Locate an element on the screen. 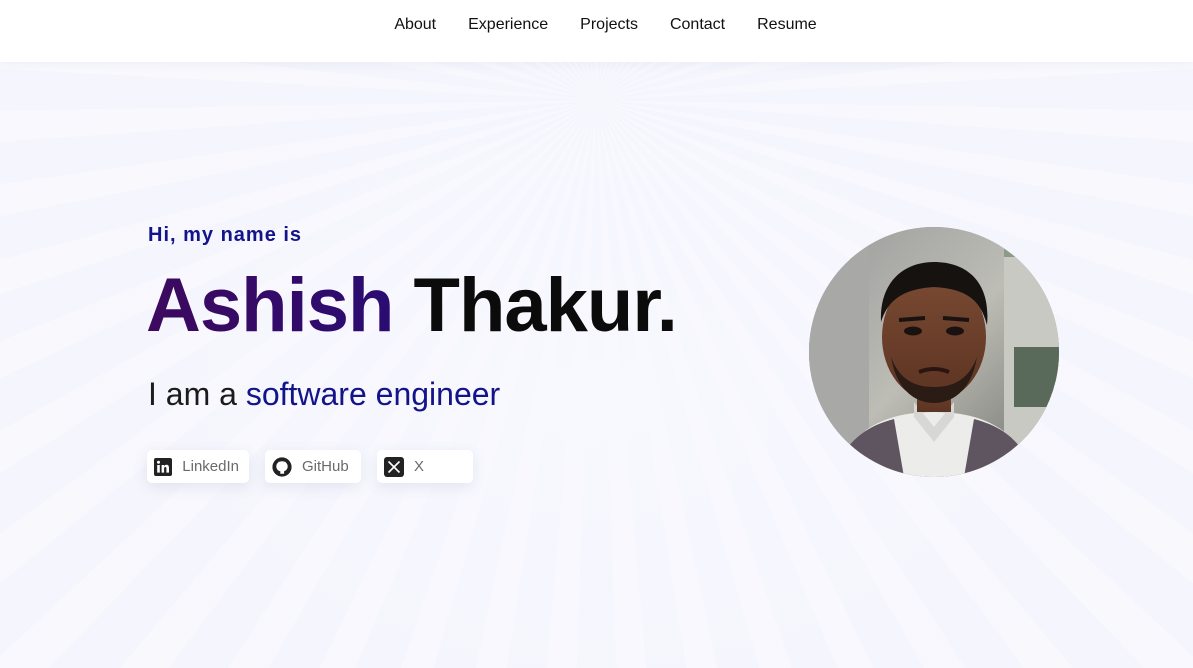 The width and height of the screenshot is (1193, 668). nav-link-experience: Experience is located at coordinates (508, 25).